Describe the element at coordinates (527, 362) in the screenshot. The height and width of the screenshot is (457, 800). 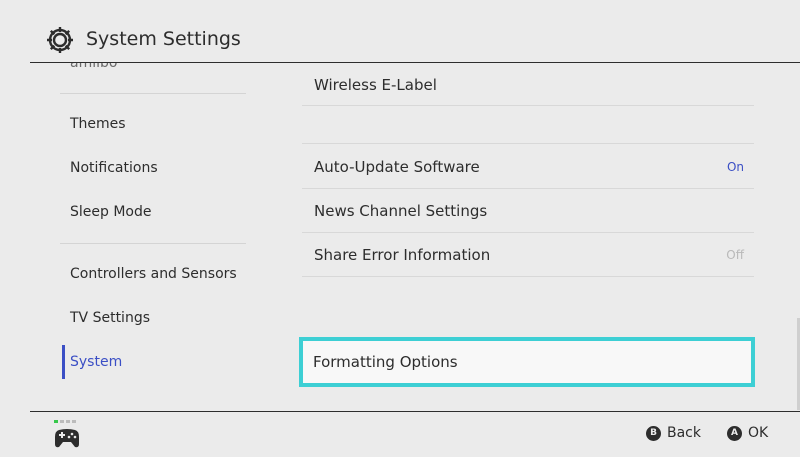
I see `setting-row-formatting-options: Formatting Options` at that location.